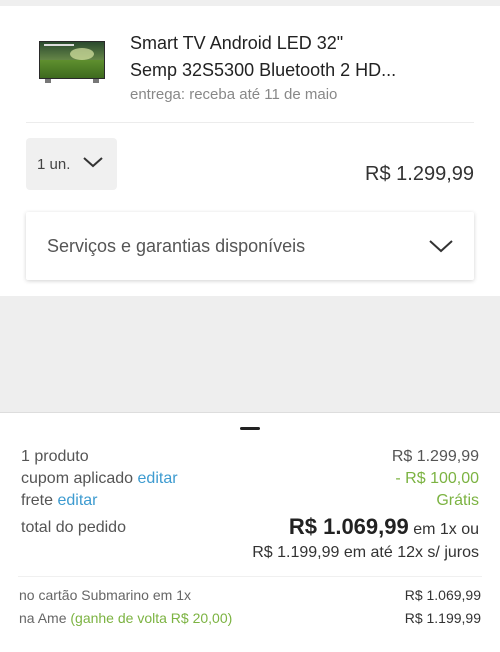 The image size is (500, 652). I want to click on ame-cashback: (ganhe de volta R$ 20,00), so click(151, 618).